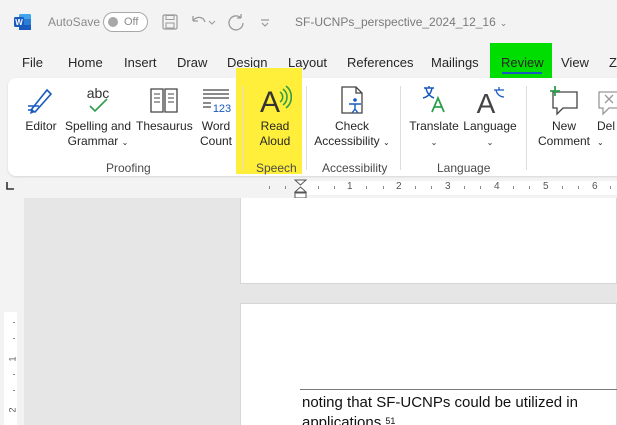 The width and height of the screenshot is (617, 425). I want to click on autosave-toggle: Off, so click(125, 22).